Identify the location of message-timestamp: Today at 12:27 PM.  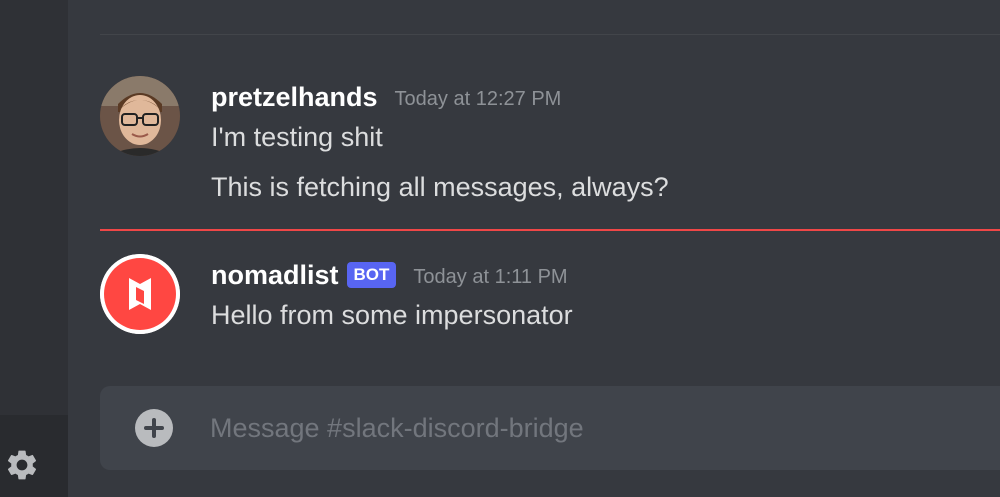
(478, 98).